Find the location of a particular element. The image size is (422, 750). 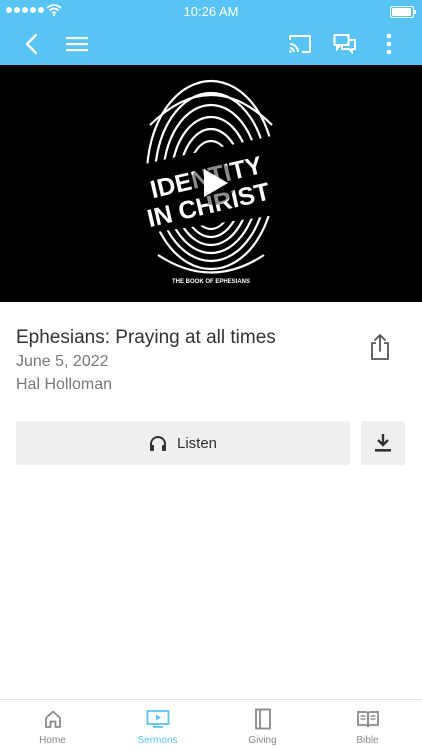

status-time: 10:26 AM is located at coordinates (211, 11).